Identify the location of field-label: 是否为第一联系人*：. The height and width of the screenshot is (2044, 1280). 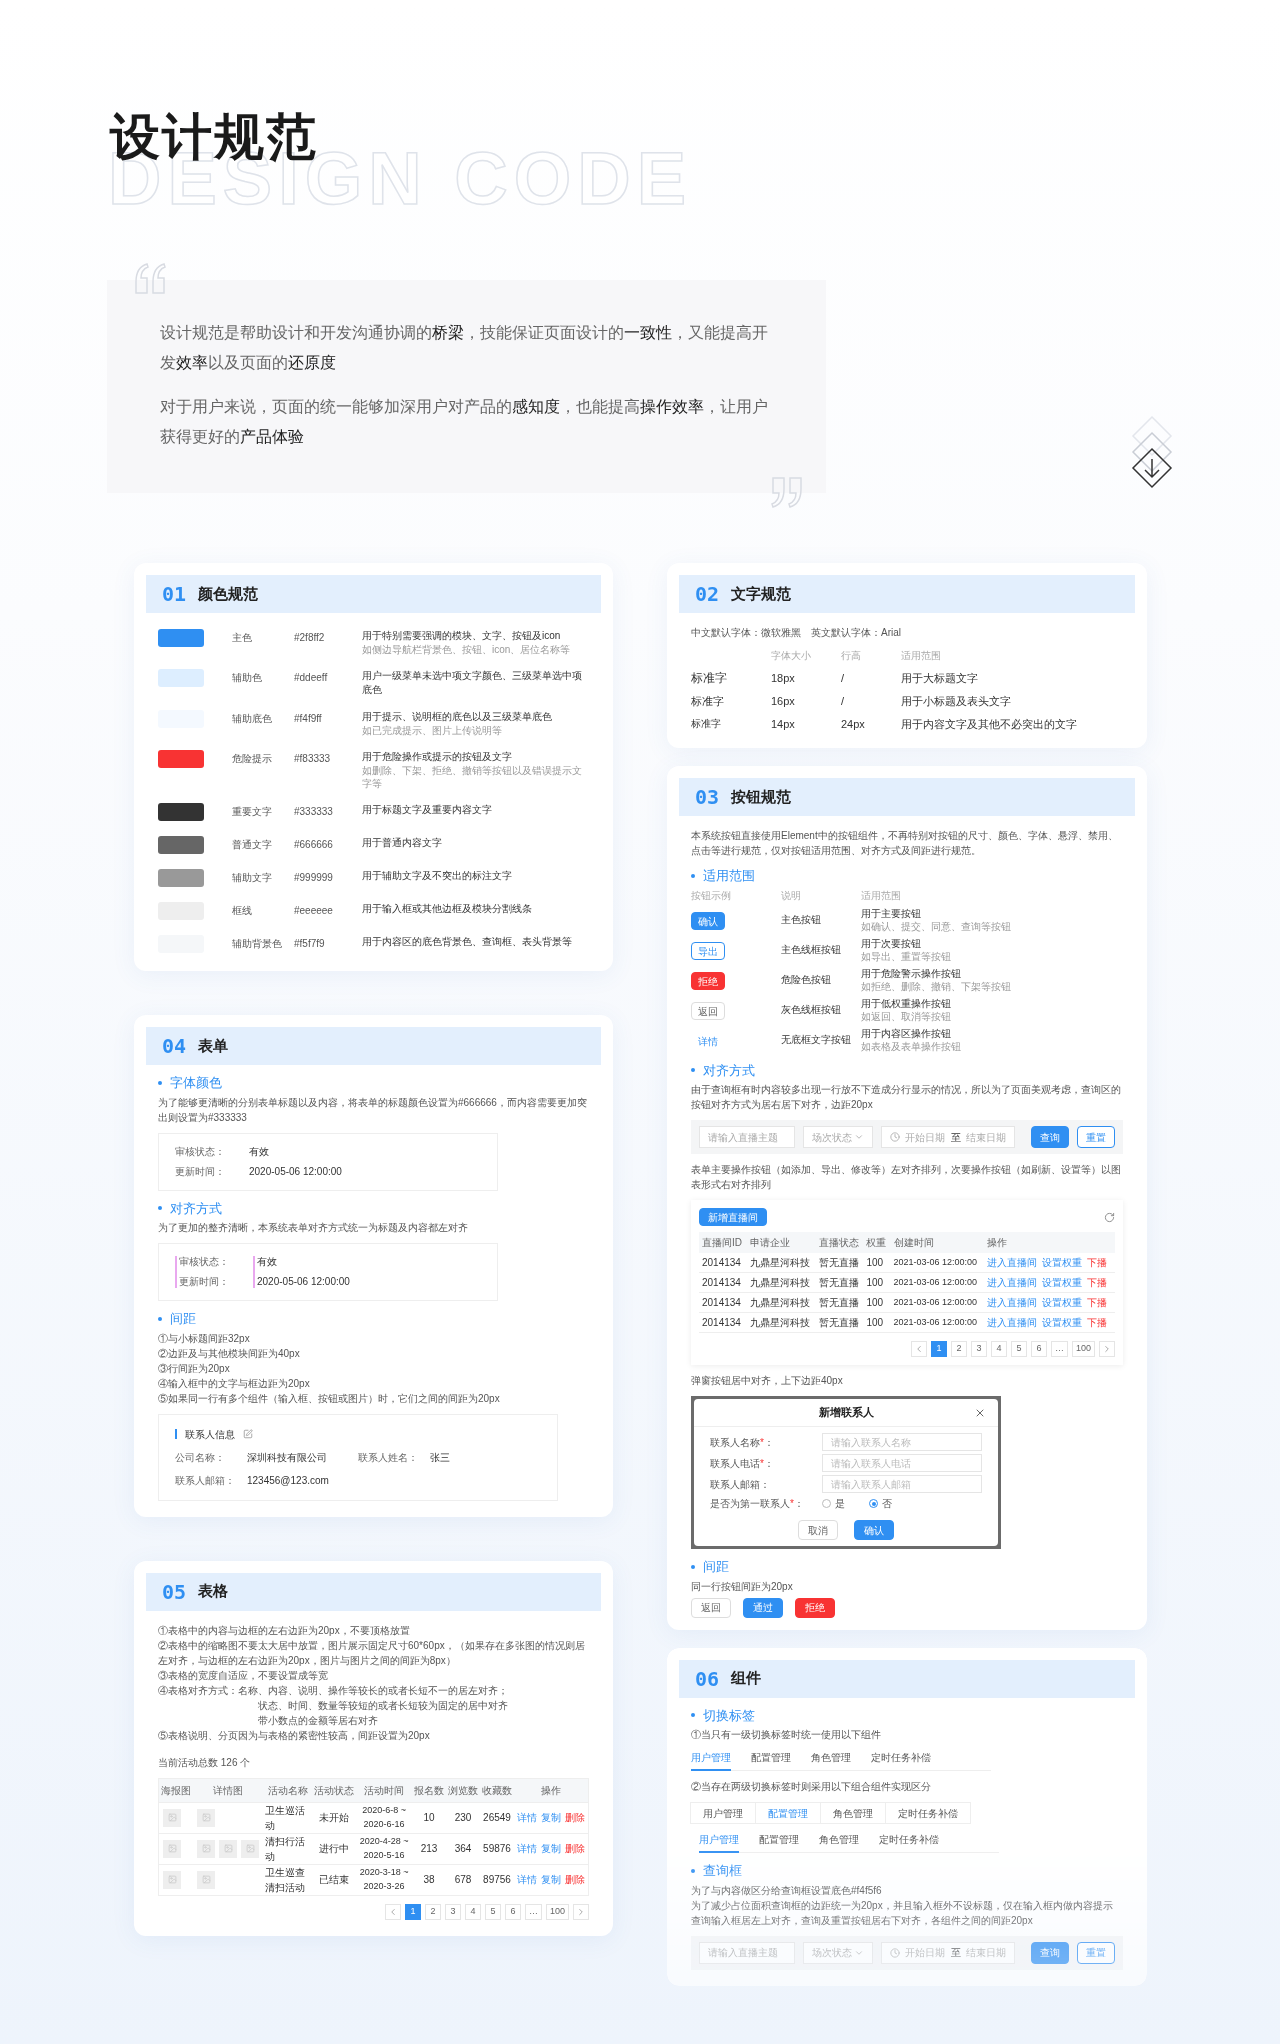
(757, 1504).